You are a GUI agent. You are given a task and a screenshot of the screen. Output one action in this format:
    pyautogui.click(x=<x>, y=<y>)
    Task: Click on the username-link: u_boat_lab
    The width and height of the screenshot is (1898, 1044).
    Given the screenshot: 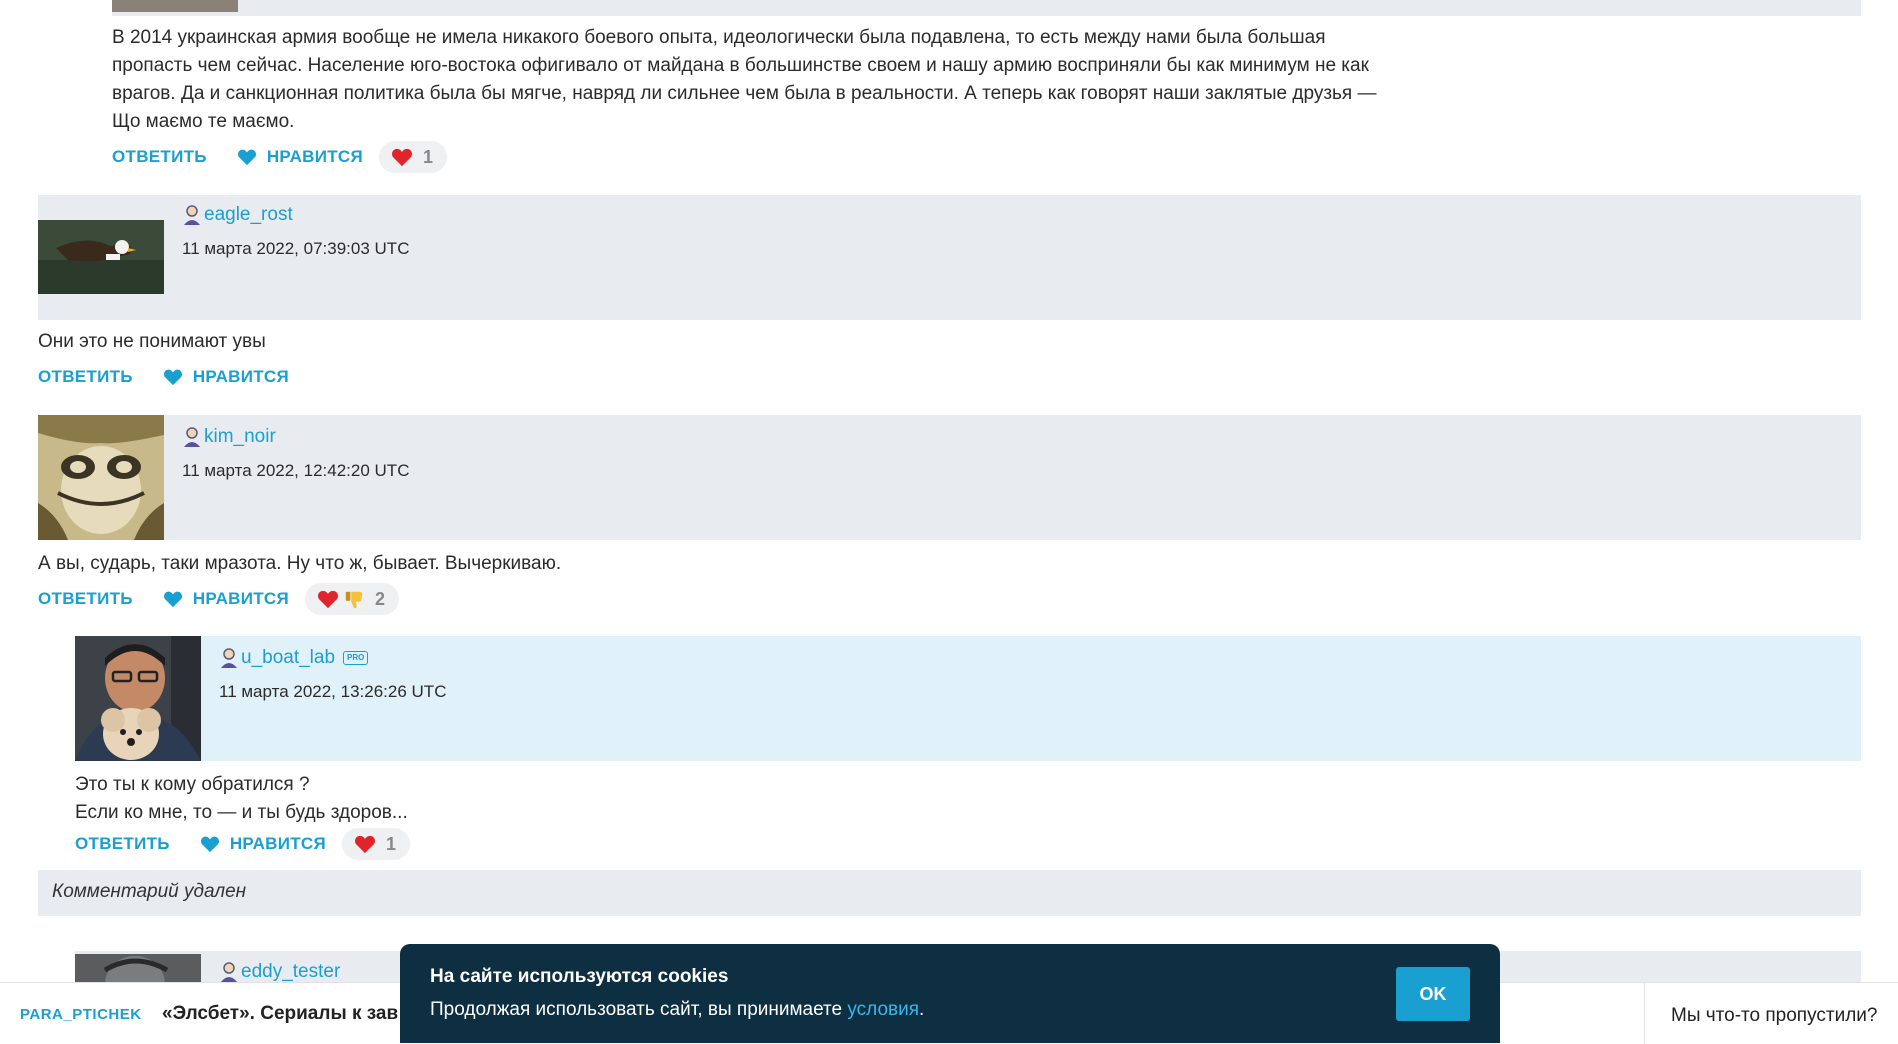 What is the action you would take?
    pyautogui.click(x=288, y=658)
    